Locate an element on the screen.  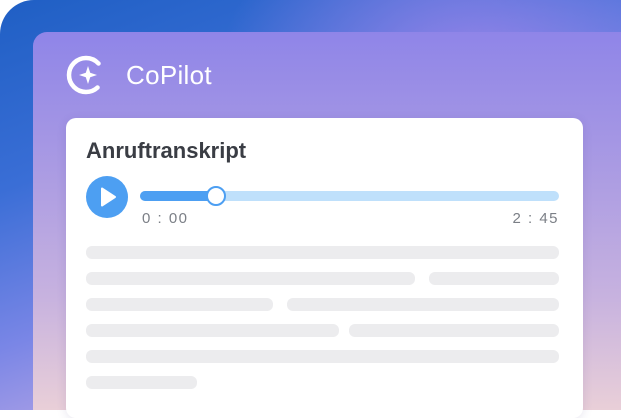
total-time: 2 : 45 is located at coordinates (535, 218).